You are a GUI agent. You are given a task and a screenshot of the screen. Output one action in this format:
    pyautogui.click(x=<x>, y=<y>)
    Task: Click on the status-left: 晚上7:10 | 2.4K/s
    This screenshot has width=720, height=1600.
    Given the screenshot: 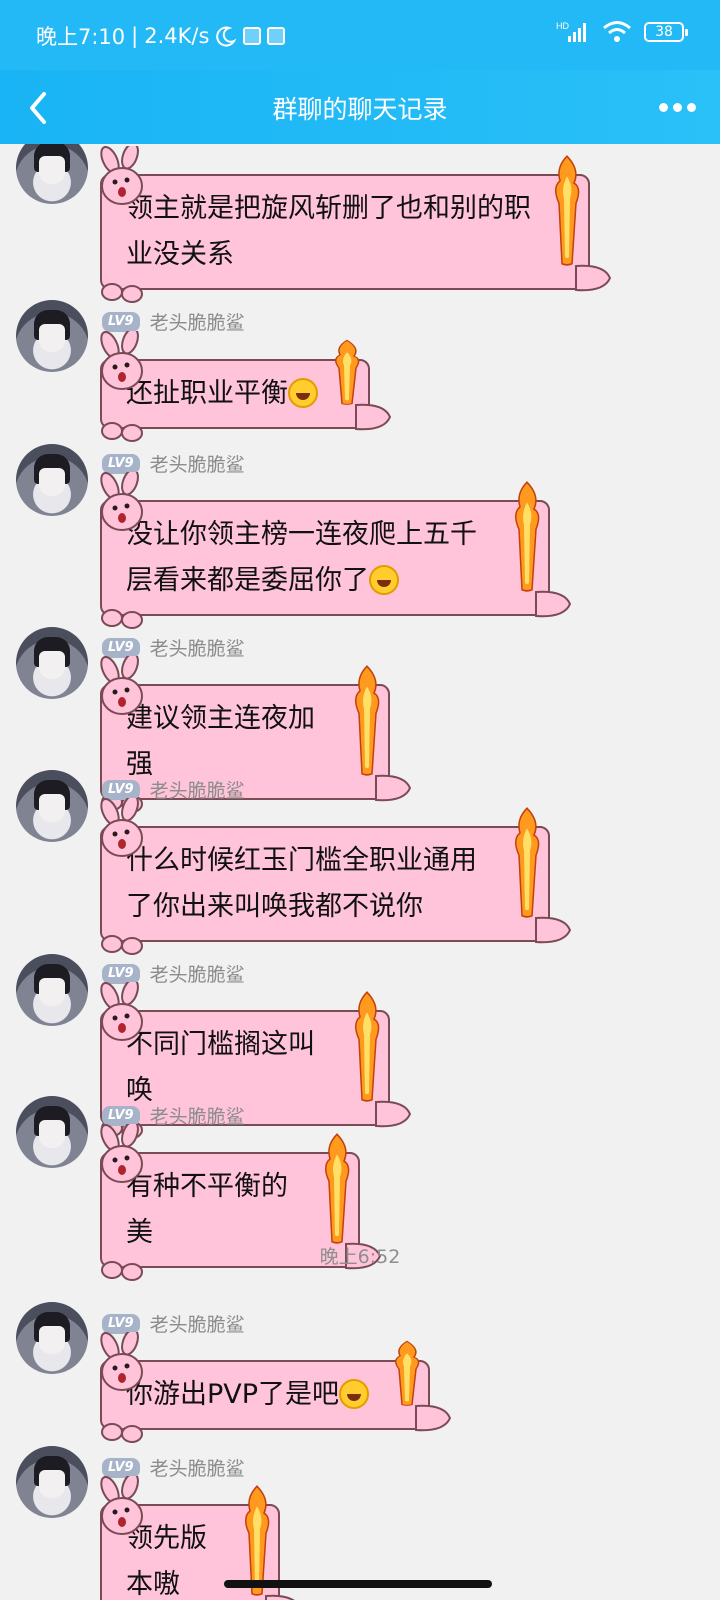 What is the action you would take?
    pyautogui.click(x=161, y=36)
    